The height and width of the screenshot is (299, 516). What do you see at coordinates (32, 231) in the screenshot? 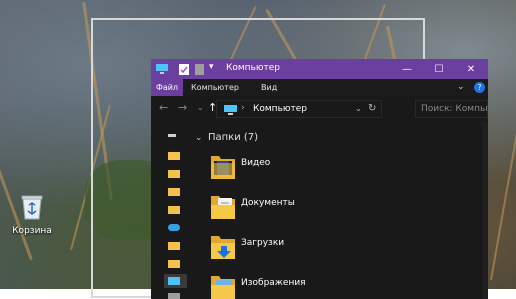
I see `recycle-bin-label: Корзина` at bounding box center [32, 231].